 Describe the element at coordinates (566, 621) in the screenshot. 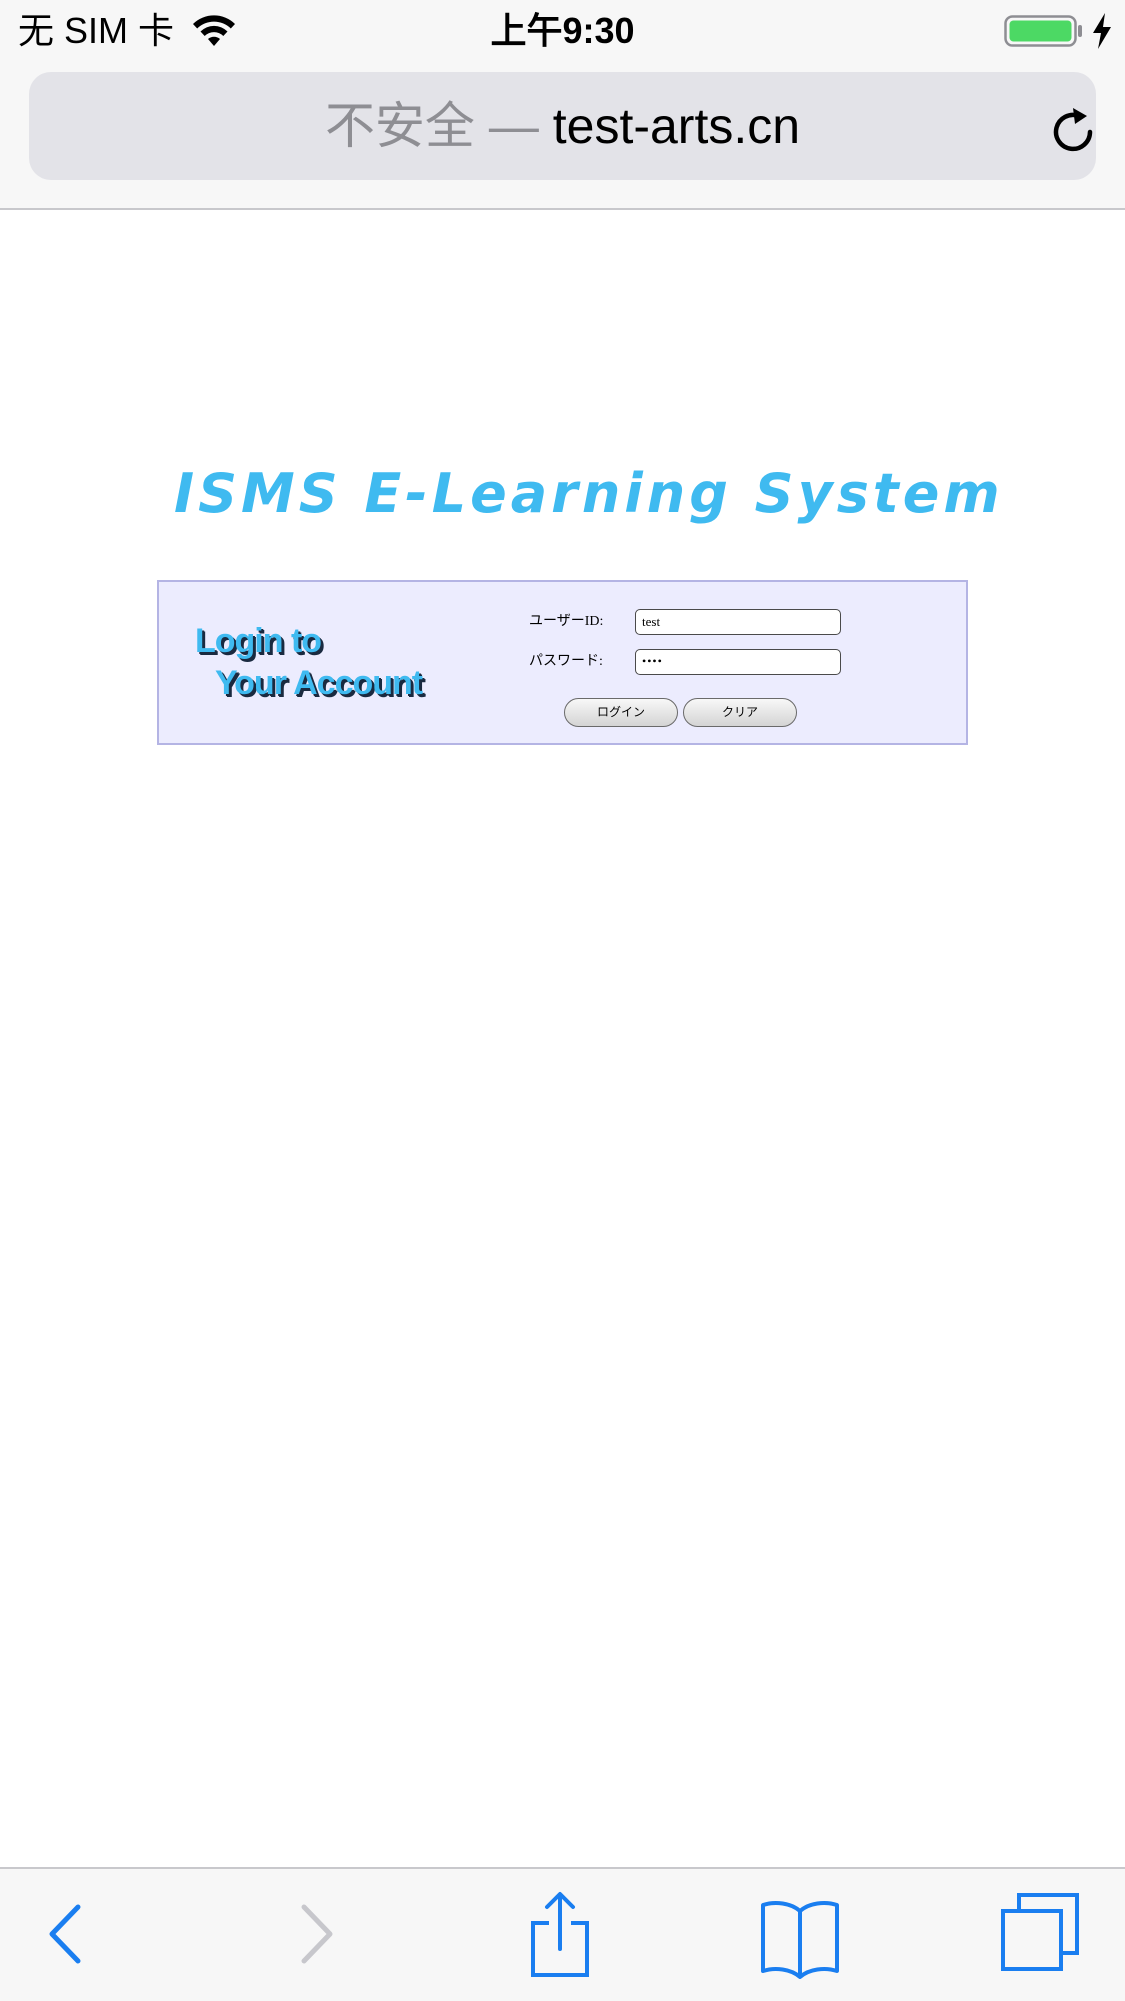

I see `userid-label: ユーザーID:` at that location.